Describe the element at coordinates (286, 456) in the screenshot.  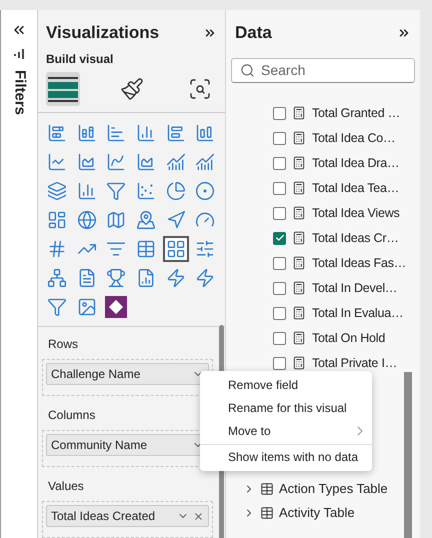
I see `menu-item: Show items with no data` at that location.